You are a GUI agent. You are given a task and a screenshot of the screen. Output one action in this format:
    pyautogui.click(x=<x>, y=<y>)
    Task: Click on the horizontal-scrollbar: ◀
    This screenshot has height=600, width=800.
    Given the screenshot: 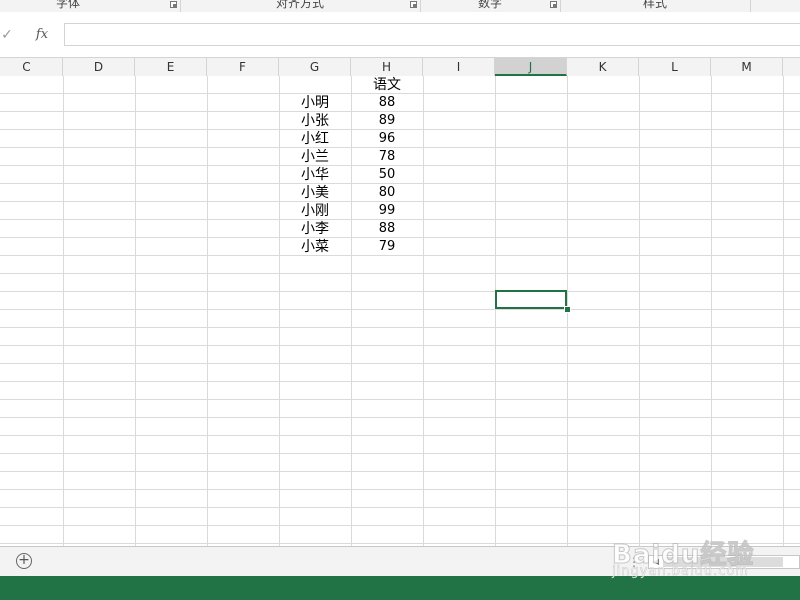 What is the action you would take?
    pyautogui.click(x=724, y=562)
    